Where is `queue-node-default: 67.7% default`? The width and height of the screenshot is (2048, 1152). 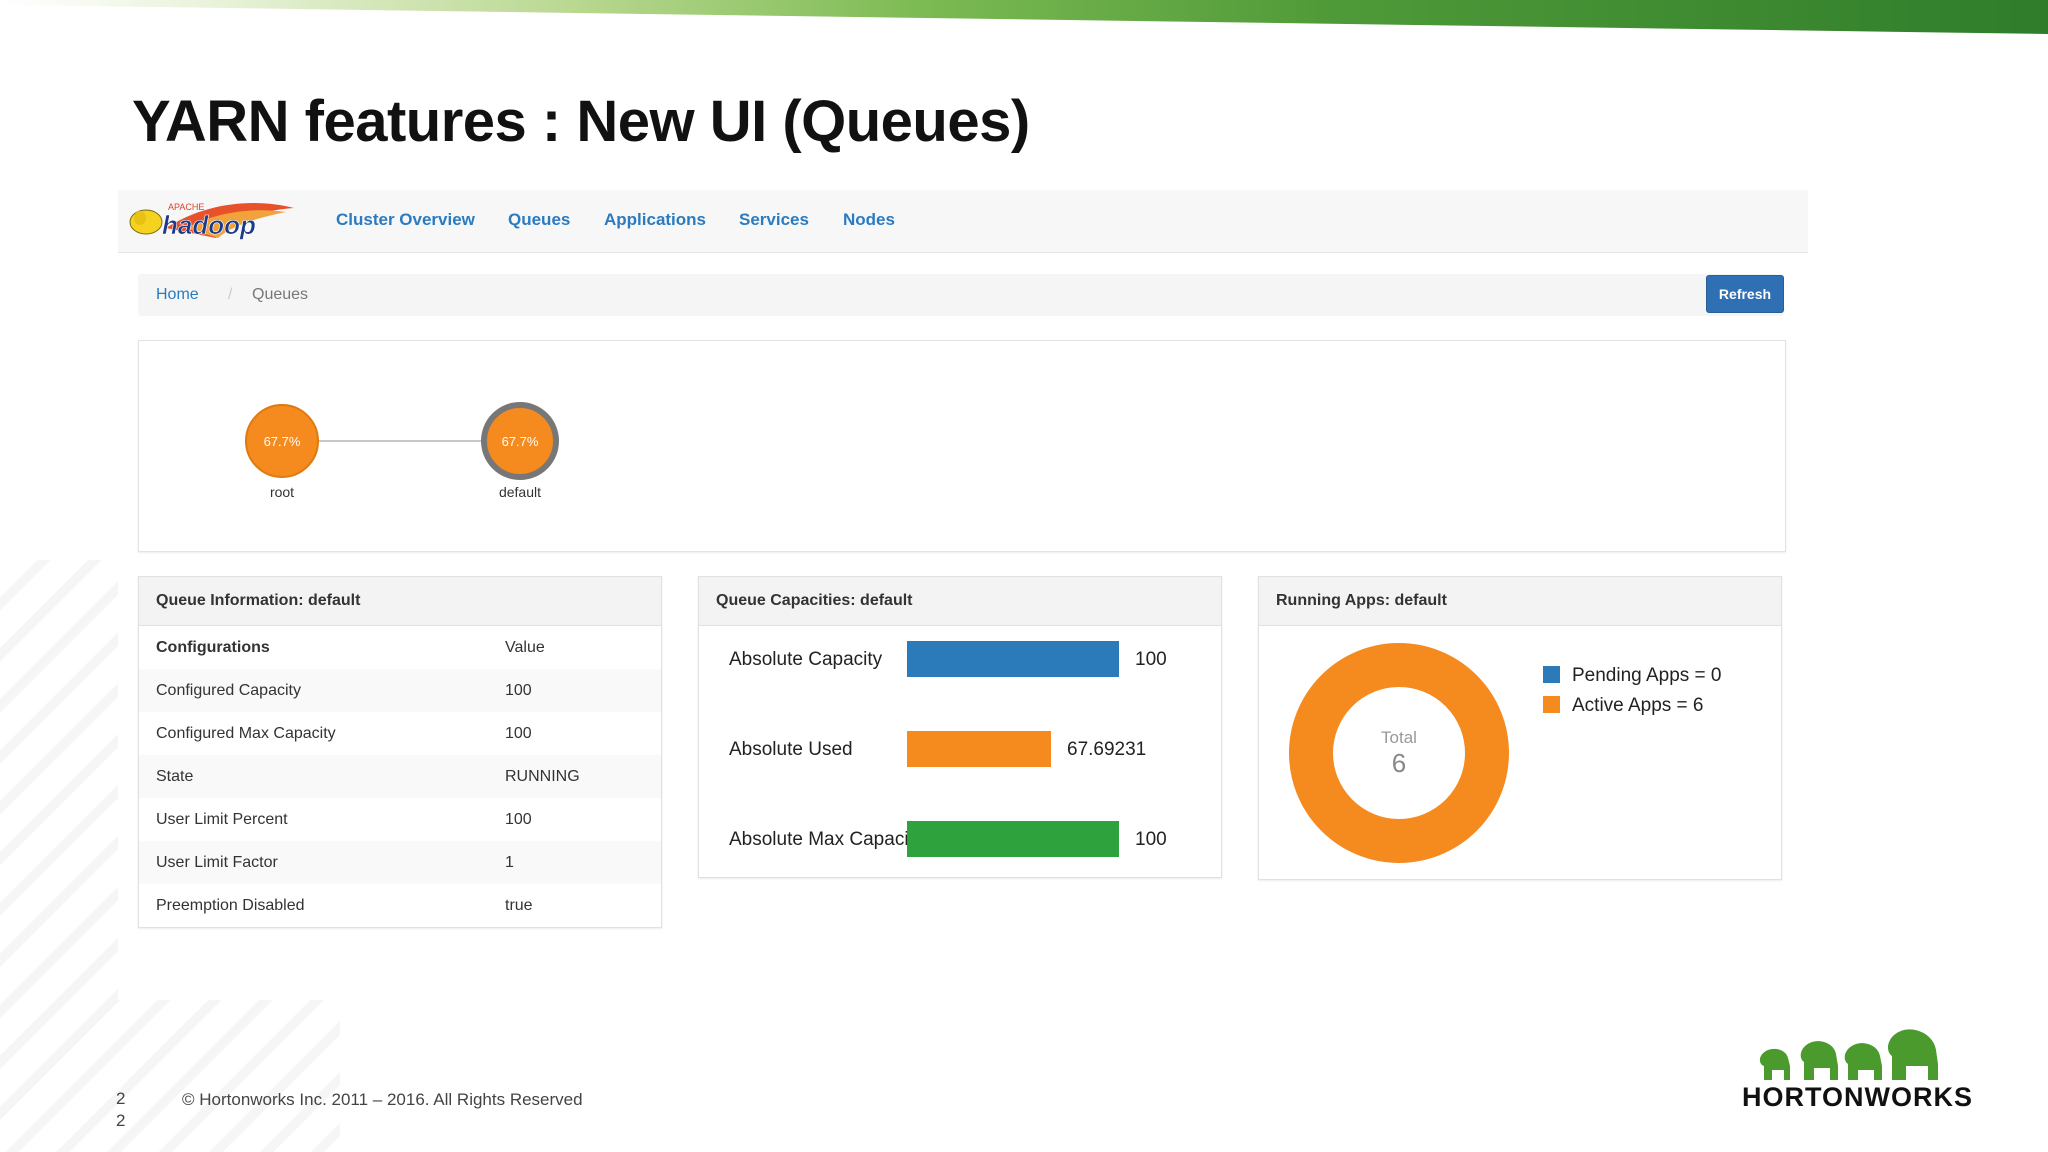
queue-node-default: 67.7% default is located at coordinates (520, 451).